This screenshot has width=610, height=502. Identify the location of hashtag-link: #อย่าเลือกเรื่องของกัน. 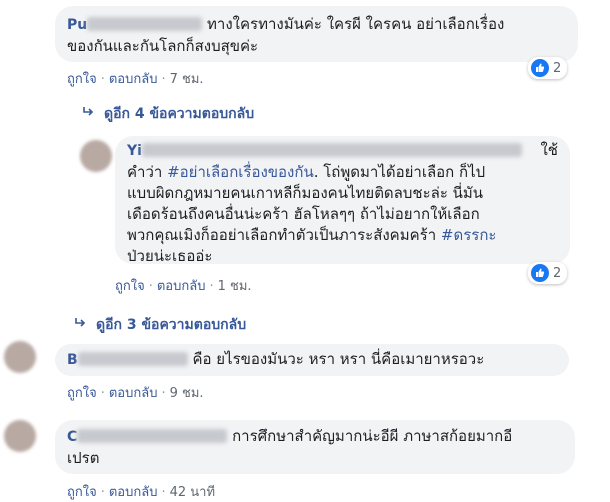
(240, 172).